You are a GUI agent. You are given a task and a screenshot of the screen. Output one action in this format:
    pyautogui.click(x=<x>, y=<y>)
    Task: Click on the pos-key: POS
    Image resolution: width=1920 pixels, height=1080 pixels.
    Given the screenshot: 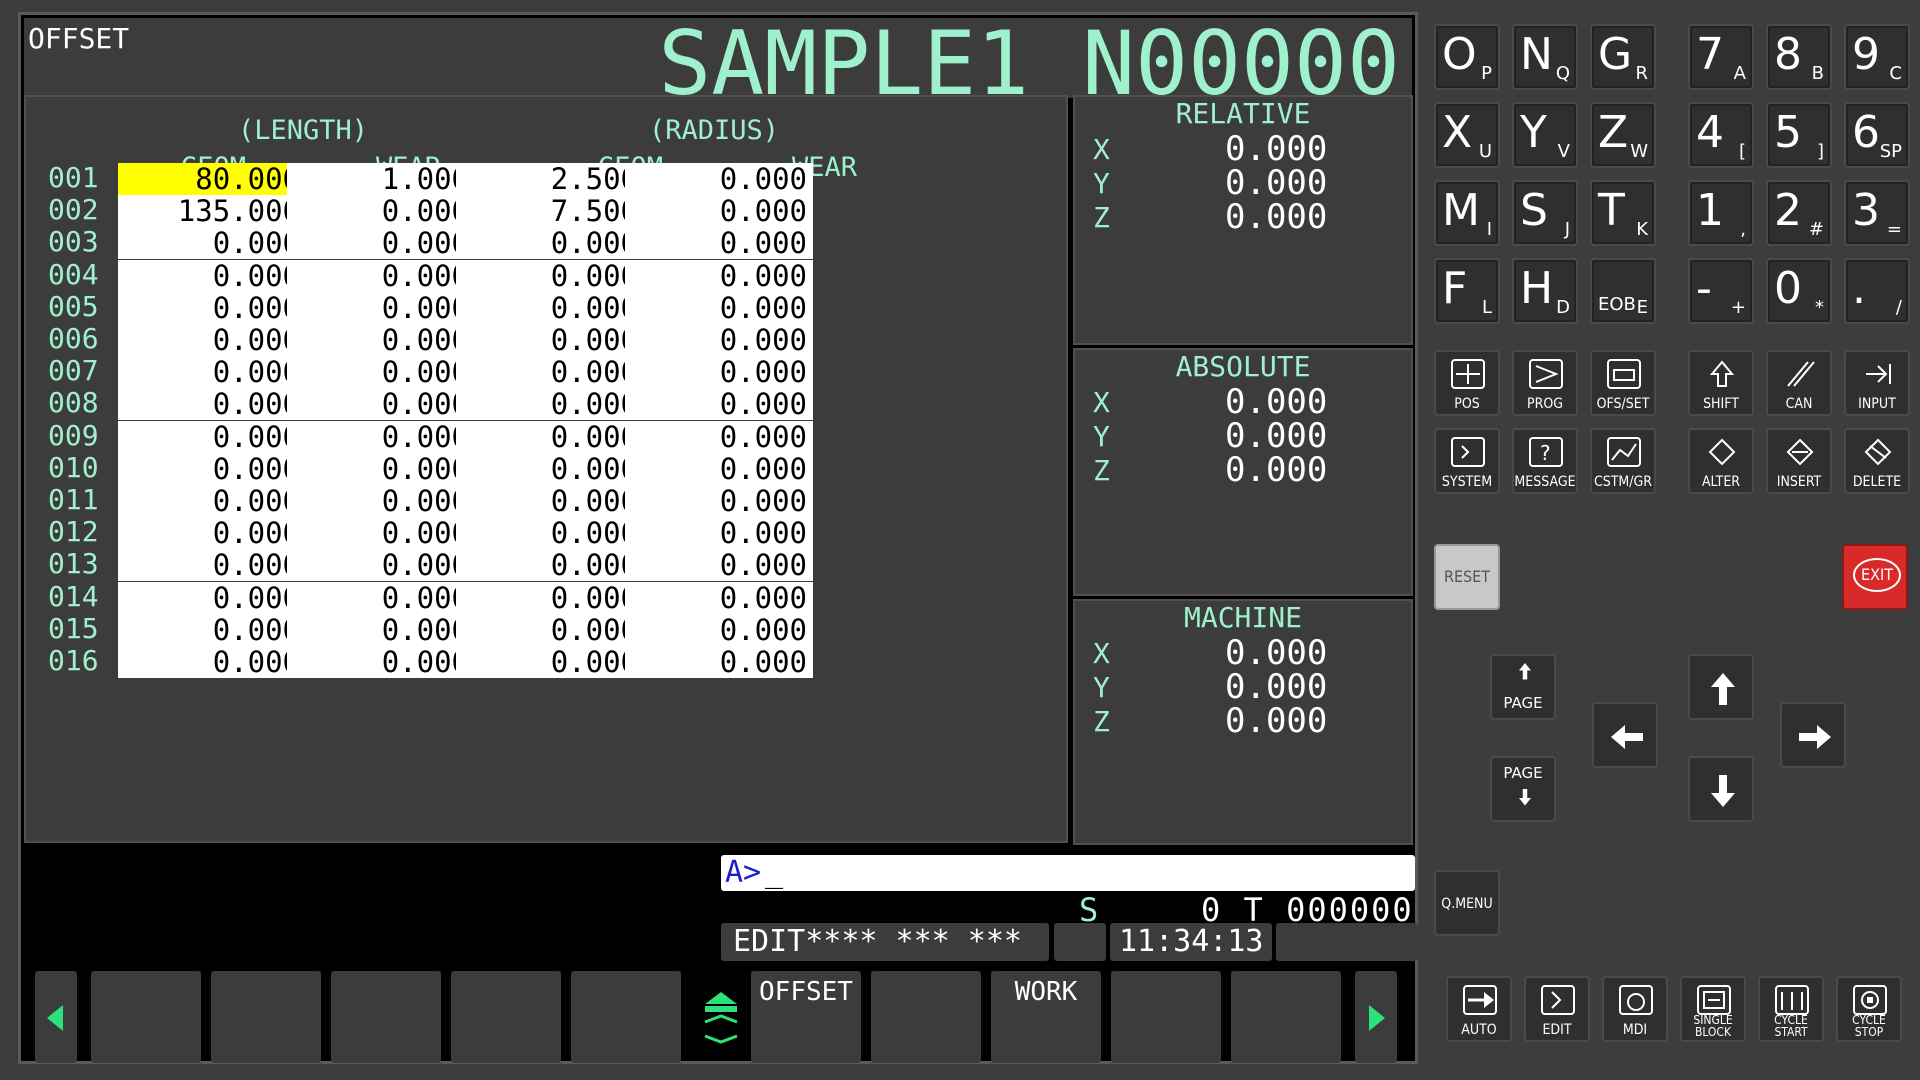 What is the action you would take?
    pyautogui.click(x=1467, y=383)
    